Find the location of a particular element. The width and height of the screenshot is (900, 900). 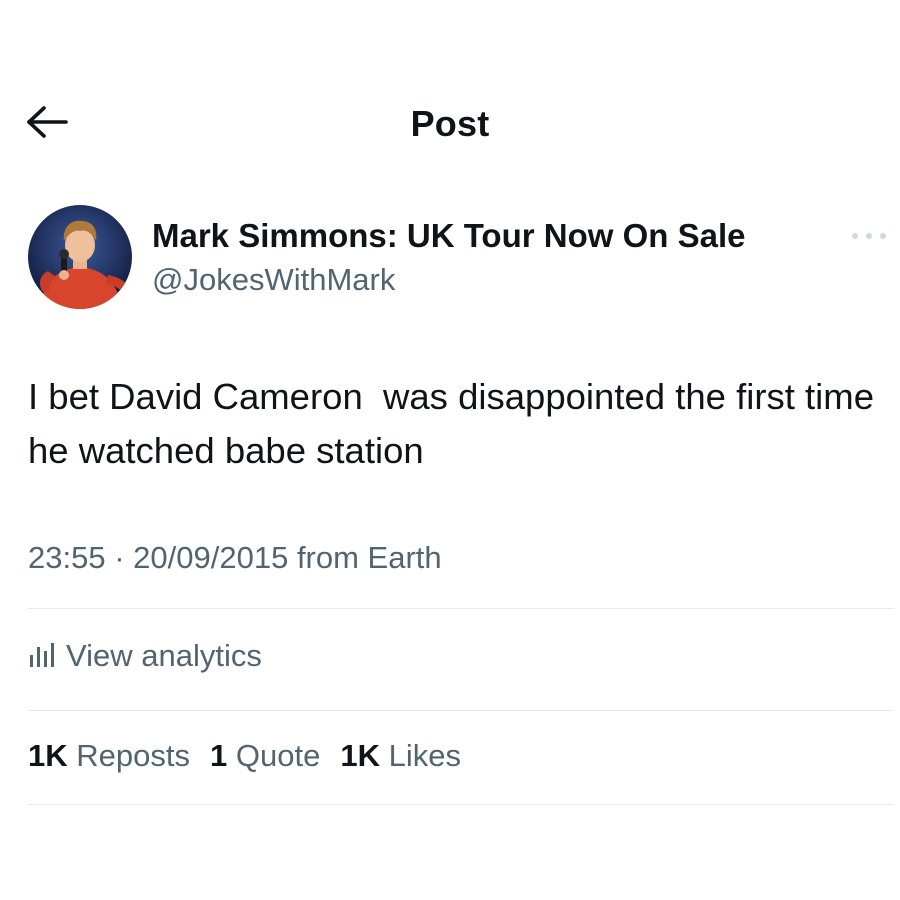

reposts-stat: 1K Reposts is located at coordinates (109, 756).